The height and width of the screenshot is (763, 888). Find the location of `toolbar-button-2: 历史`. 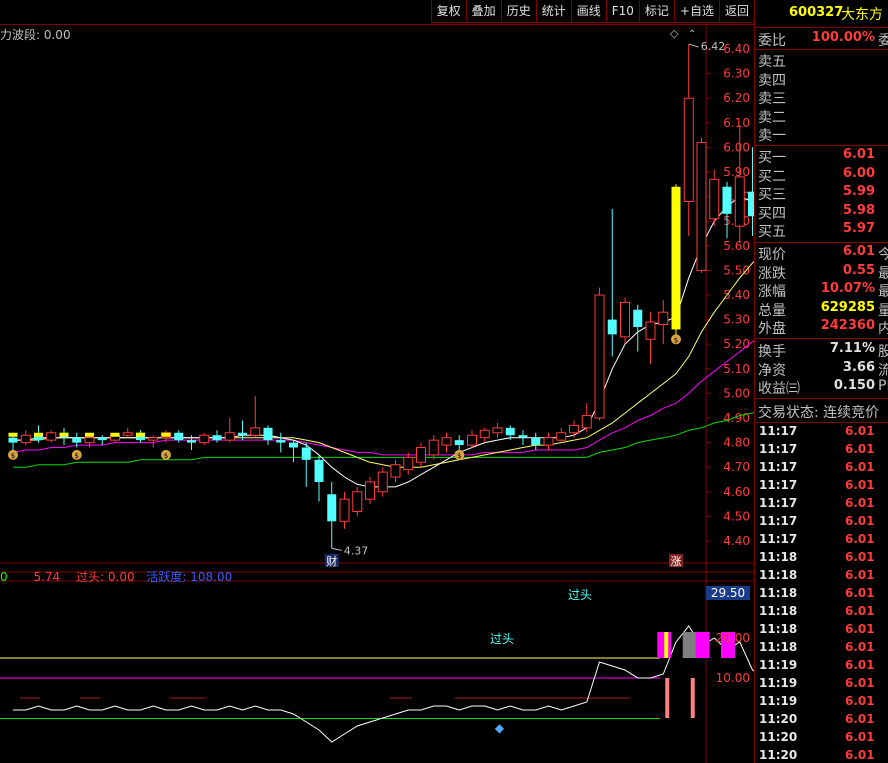

toolbar-button-2: 历史 is located at coordinates (518, 11).